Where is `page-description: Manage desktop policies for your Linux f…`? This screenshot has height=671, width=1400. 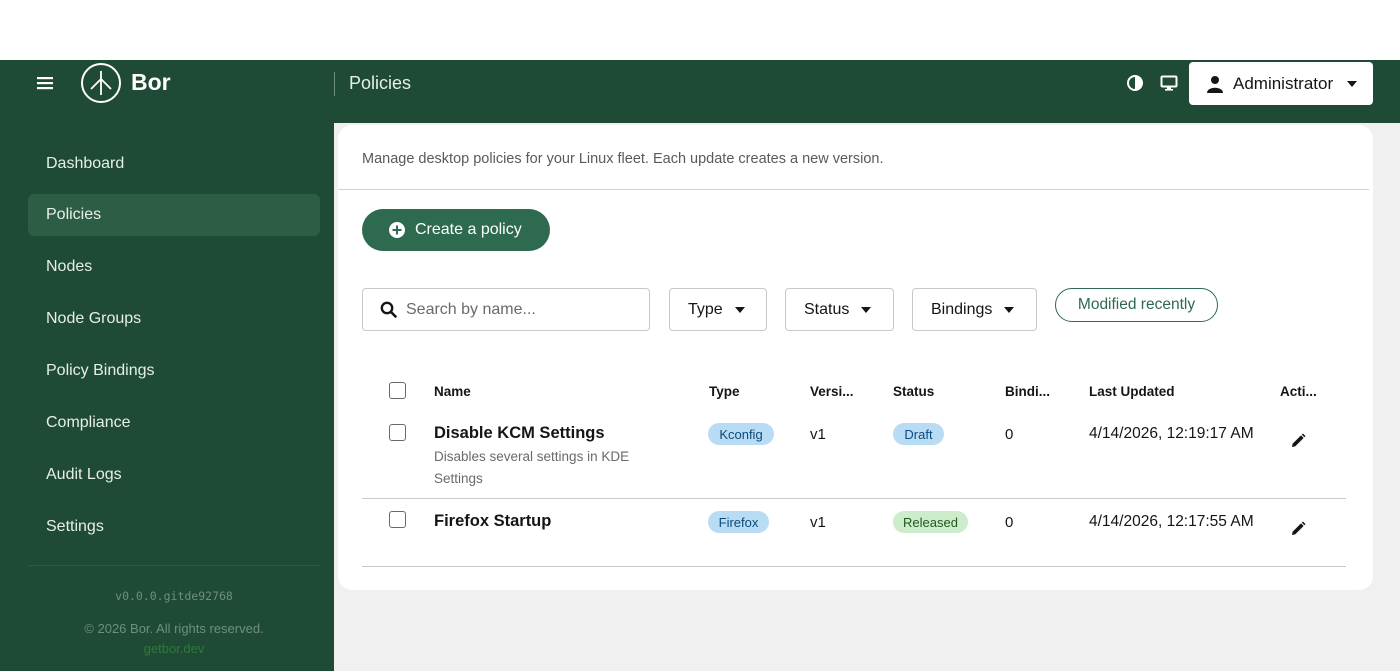 page-description: Manage desktop policies for your Linux f… is located at coordinates (623, 159).